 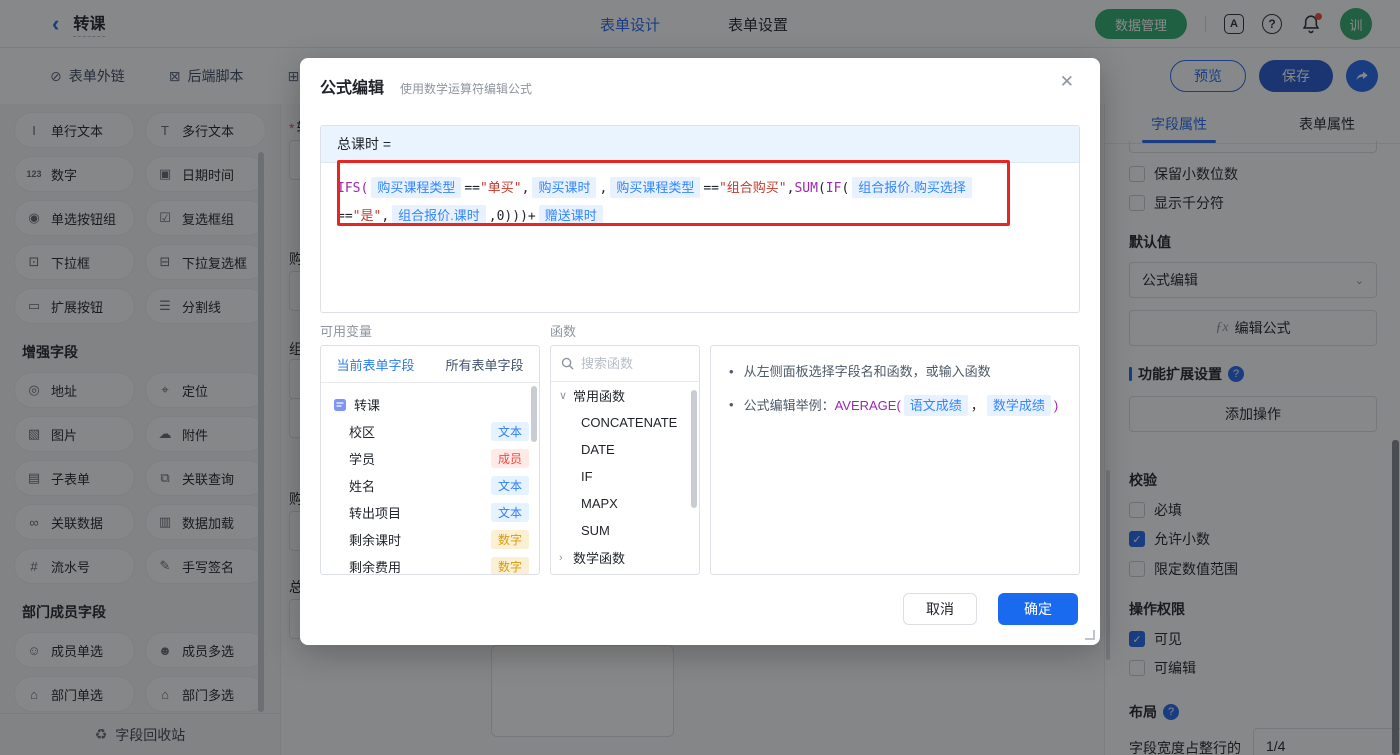 I want to click on modal-header: 公式编辑 使用数学运算符编辑公式, so click(x=426, y=86).